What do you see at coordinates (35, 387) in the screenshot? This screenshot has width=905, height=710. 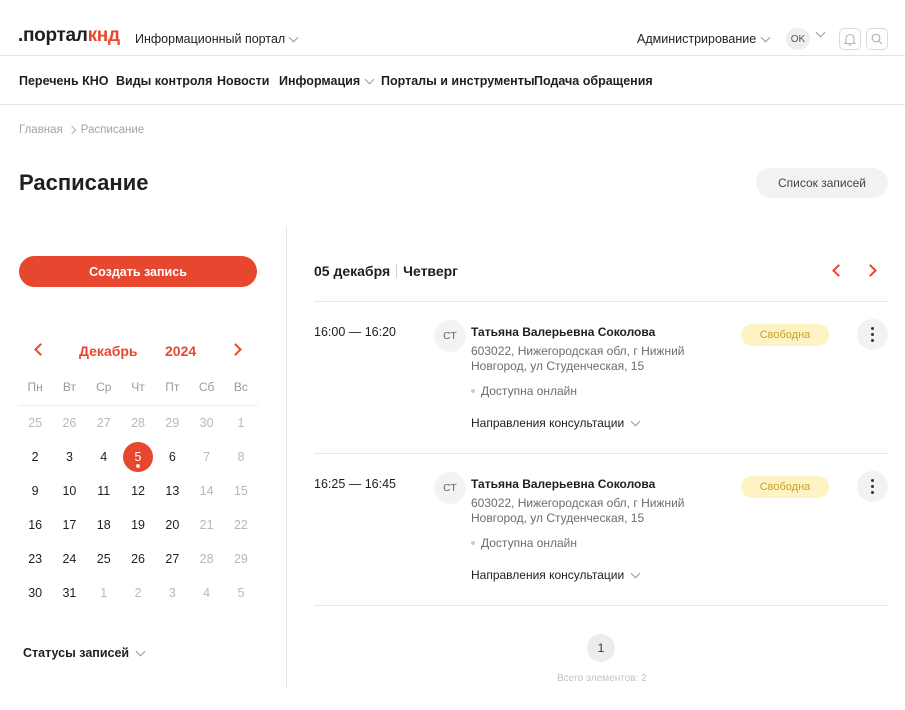 I see `weekday-label: Пн` at bounding box center [35, 387].